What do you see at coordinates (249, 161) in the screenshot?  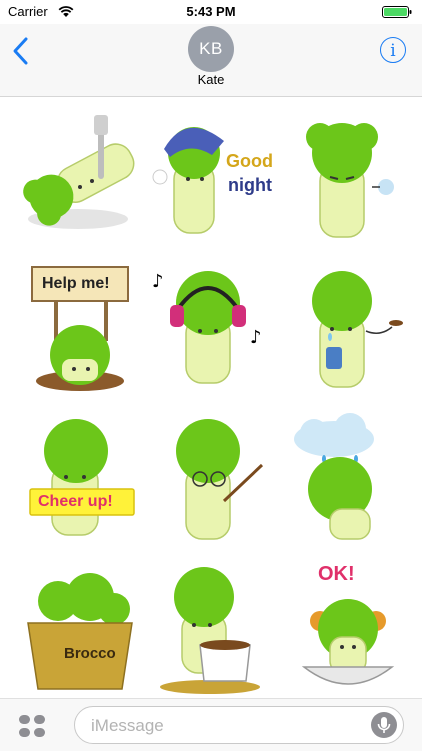 I see `sticker-text-good: Good` at bounding box center [249, 161].